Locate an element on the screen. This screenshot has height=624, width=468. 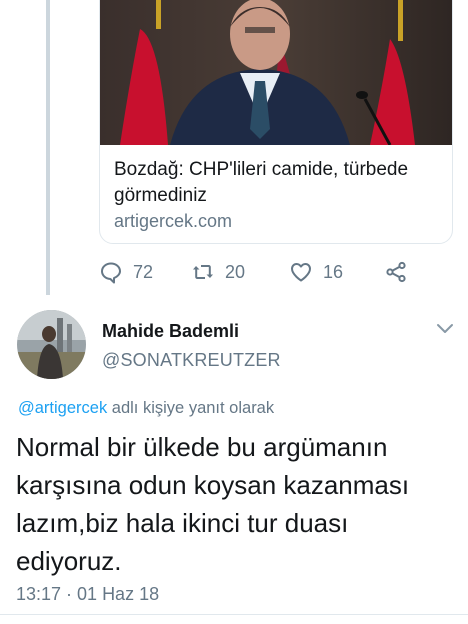
thread-connector-line is located at coordinates (48, 147).